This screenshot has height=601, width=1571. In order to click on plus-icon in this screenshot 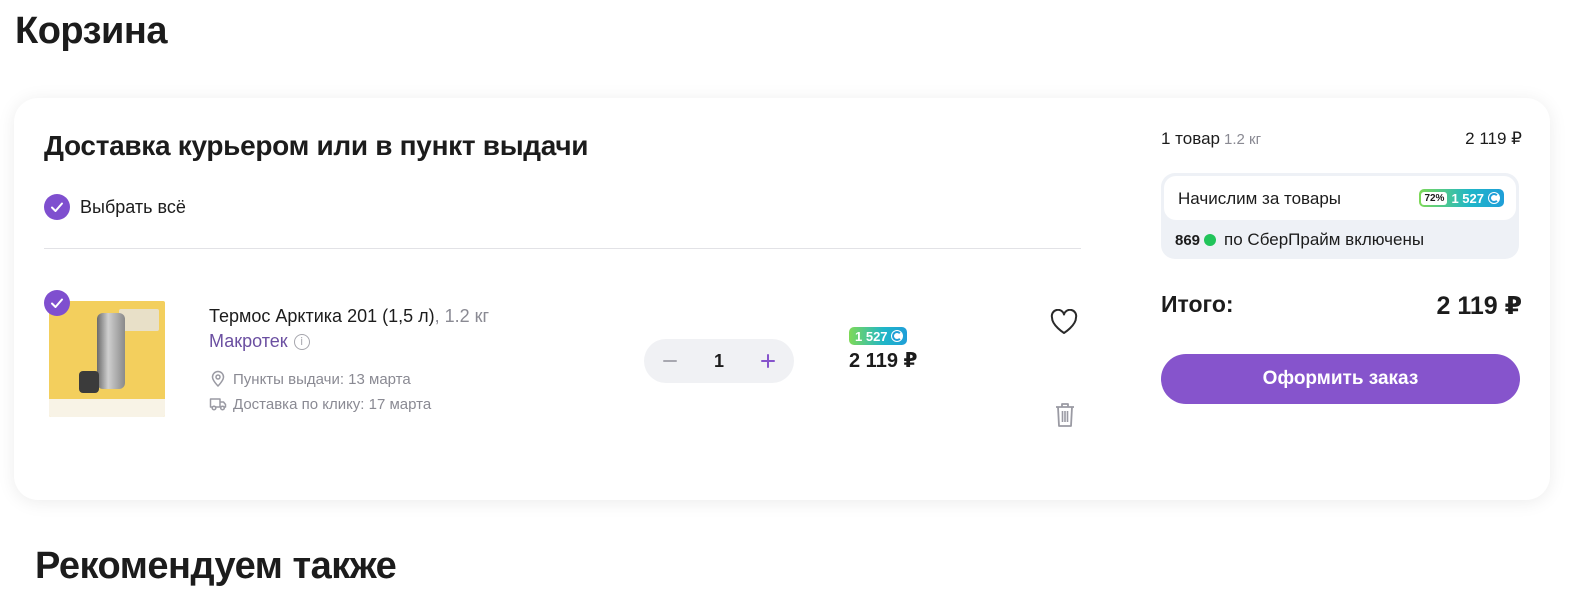, I will do `click(767, 361)`.